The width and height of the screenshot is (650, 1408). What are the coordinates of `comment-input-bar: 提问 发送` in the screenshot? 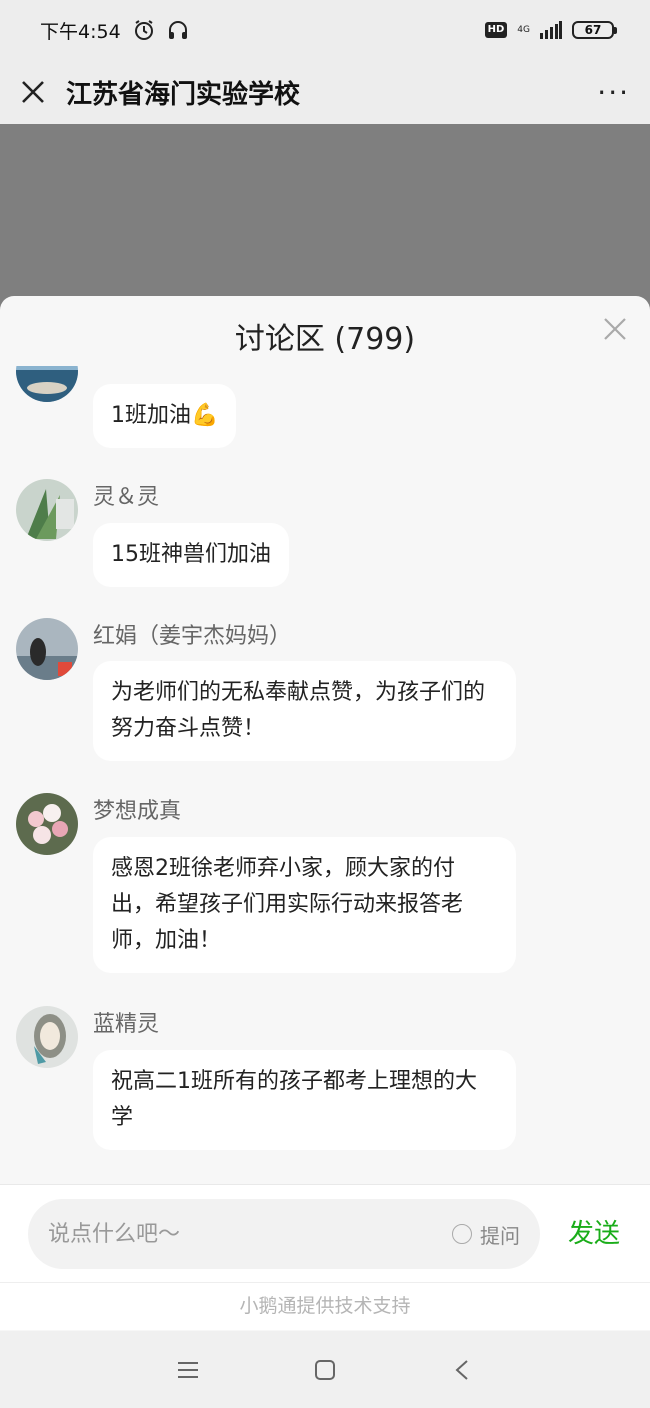 It's located at (325, 1233).